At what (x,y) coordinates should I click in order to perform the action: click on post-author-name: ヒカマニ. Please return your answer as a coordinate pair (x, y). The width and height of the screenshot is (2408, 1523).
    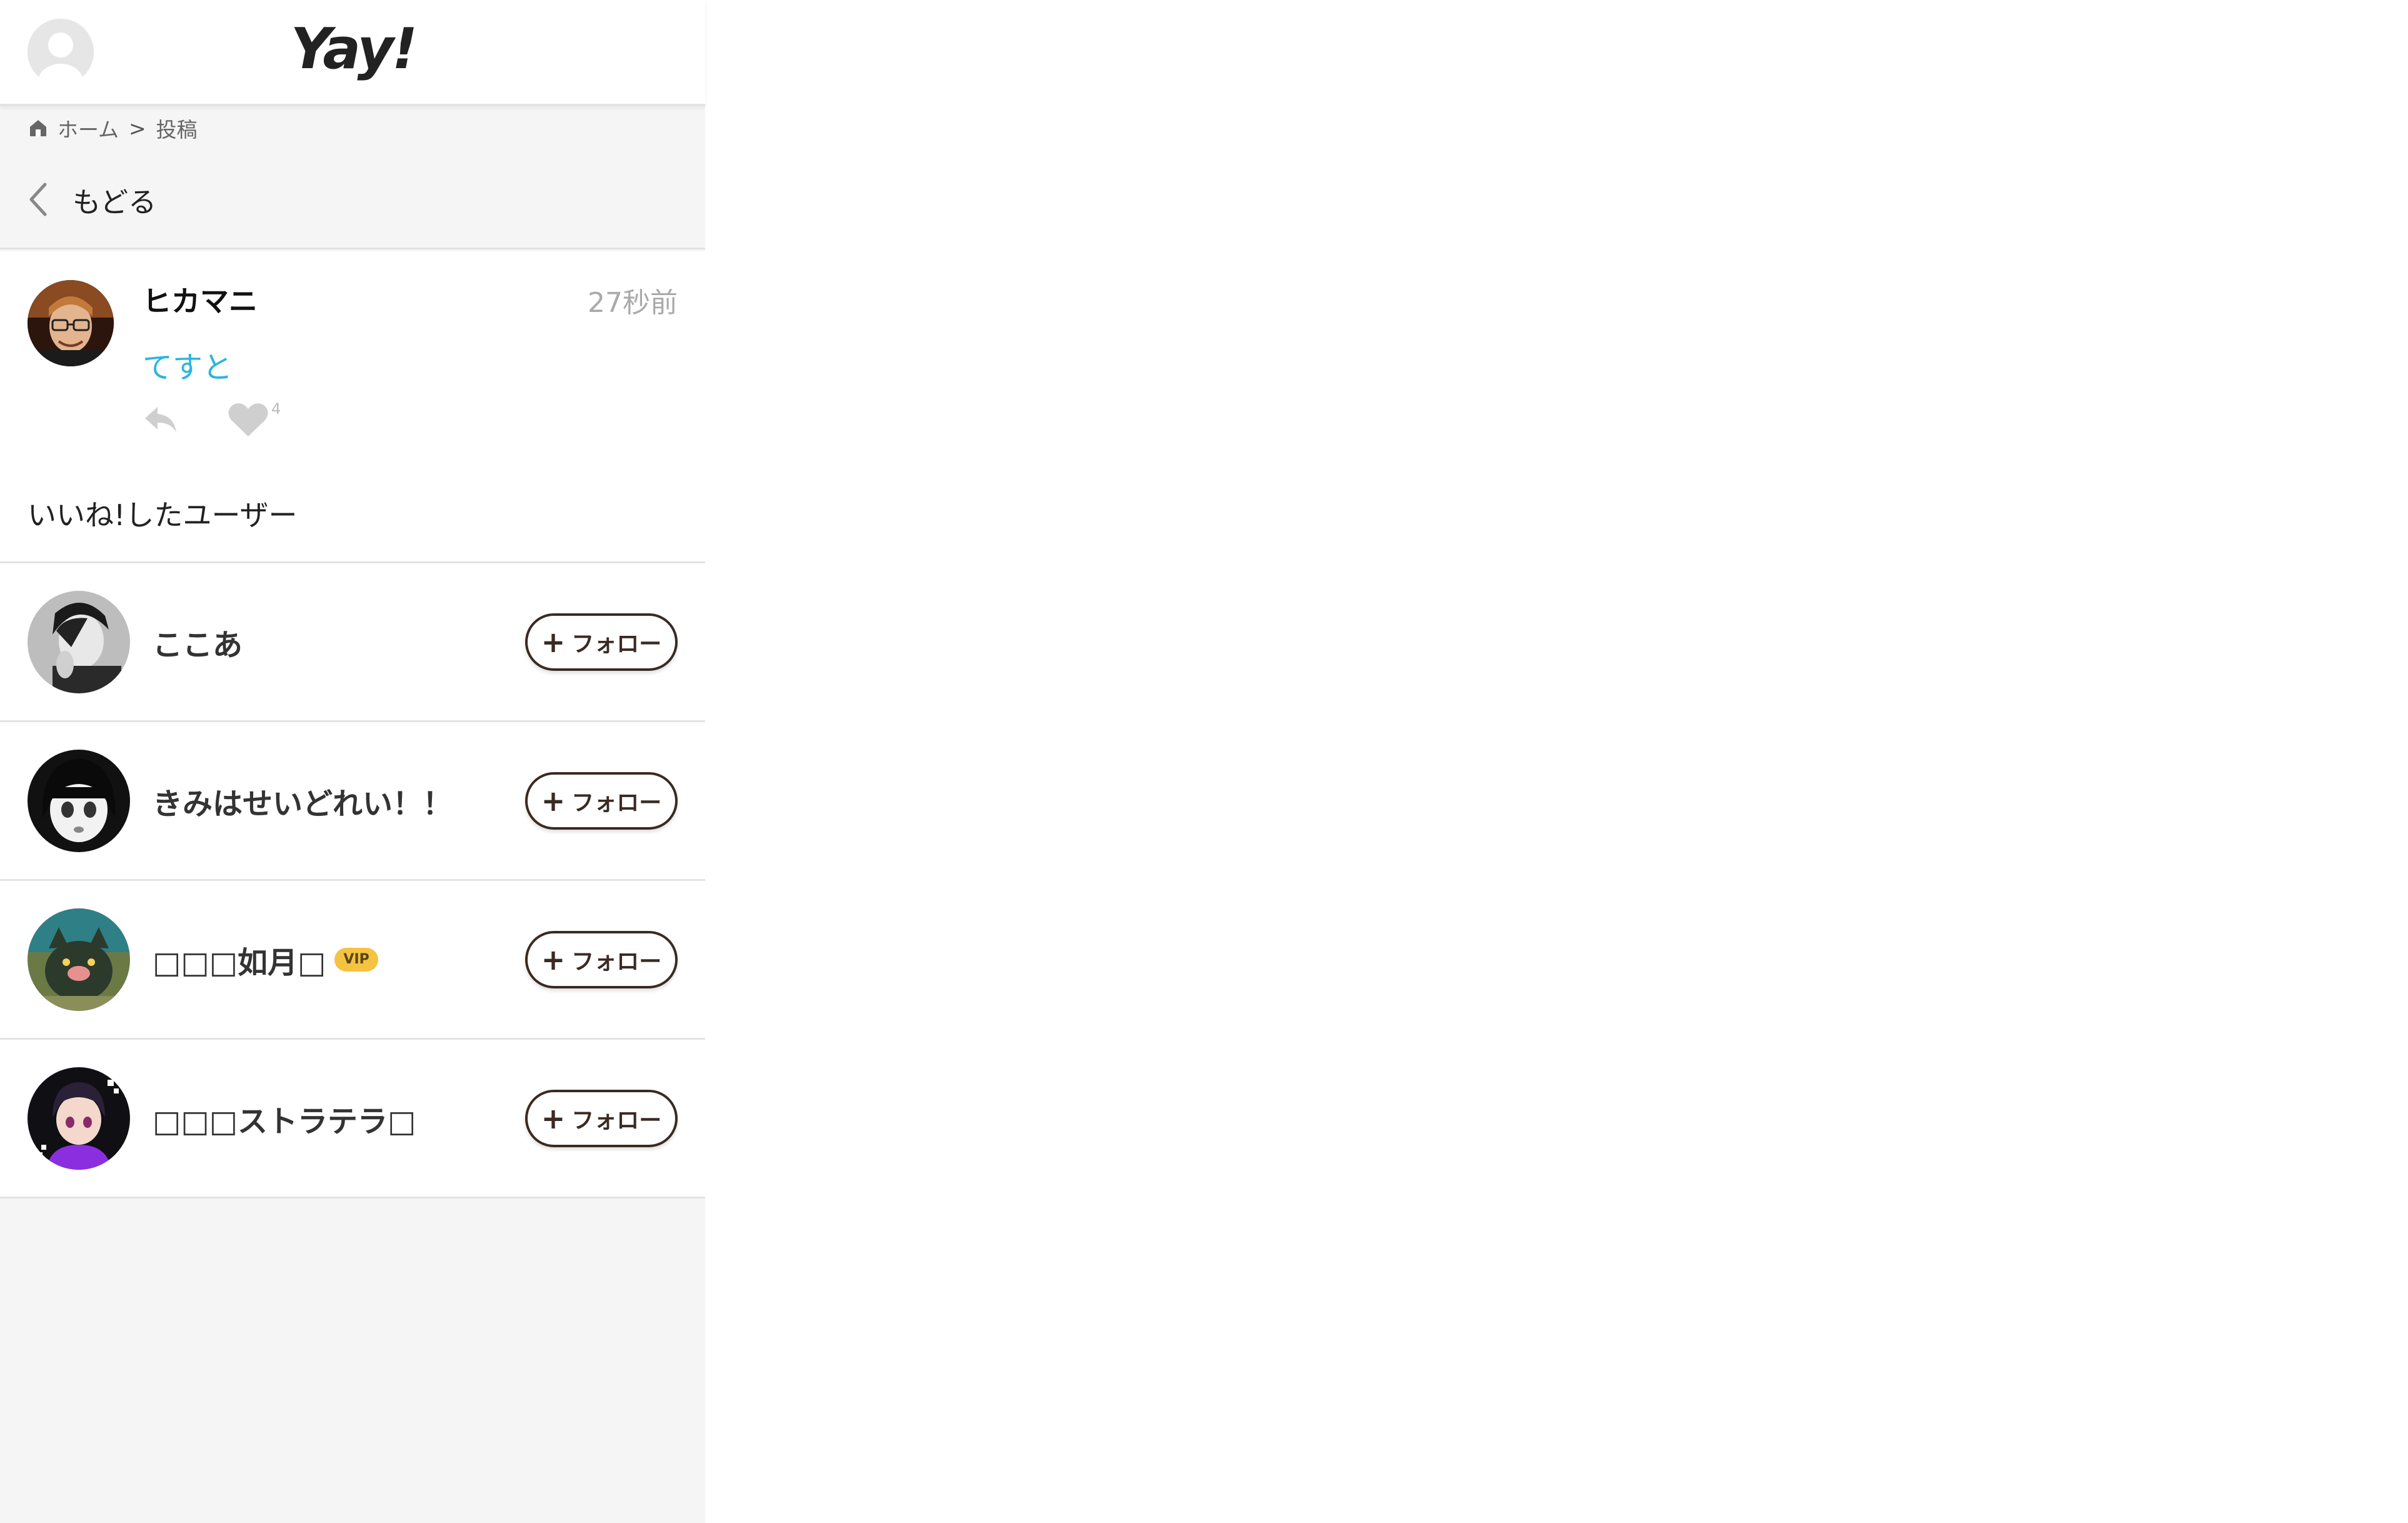
    Looking at the image, I should click on (200, 299).